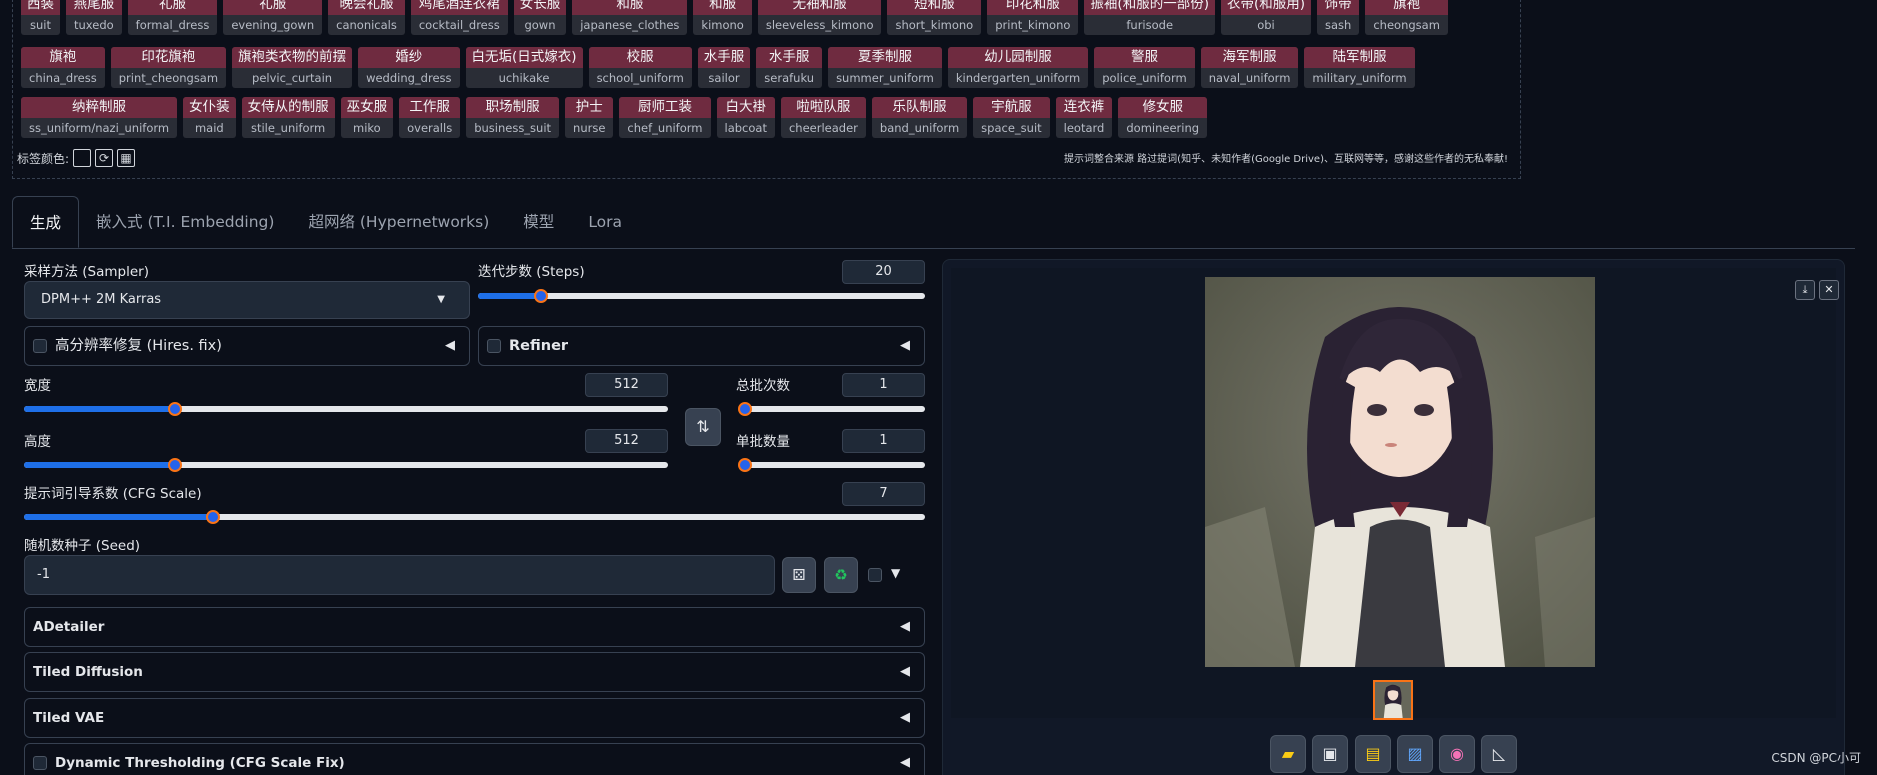 The width and height of the screenshot is (1877, 775). Describe the element at coordinates (430, 117) in the screenshot. I see `tag-chip: 工作服 overalls` at that location.